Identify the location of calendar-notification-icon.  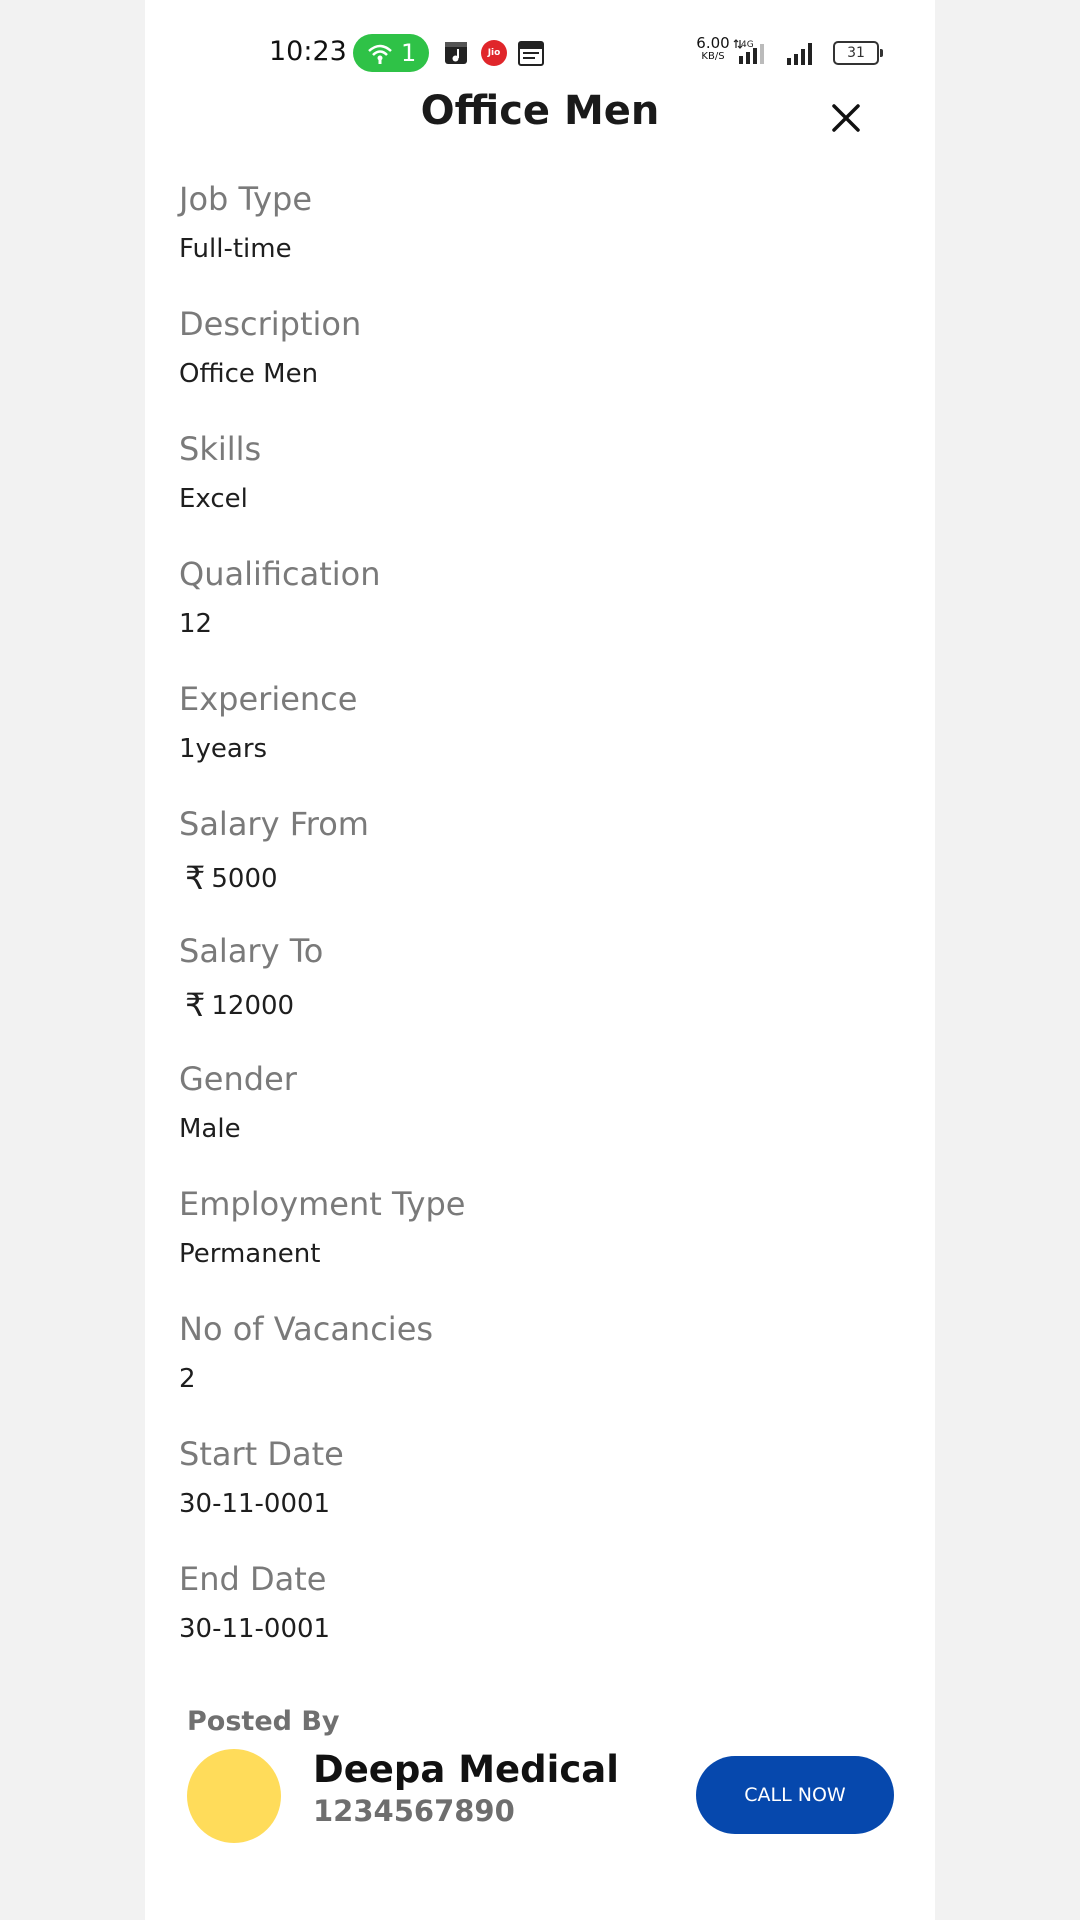
(531, 53).